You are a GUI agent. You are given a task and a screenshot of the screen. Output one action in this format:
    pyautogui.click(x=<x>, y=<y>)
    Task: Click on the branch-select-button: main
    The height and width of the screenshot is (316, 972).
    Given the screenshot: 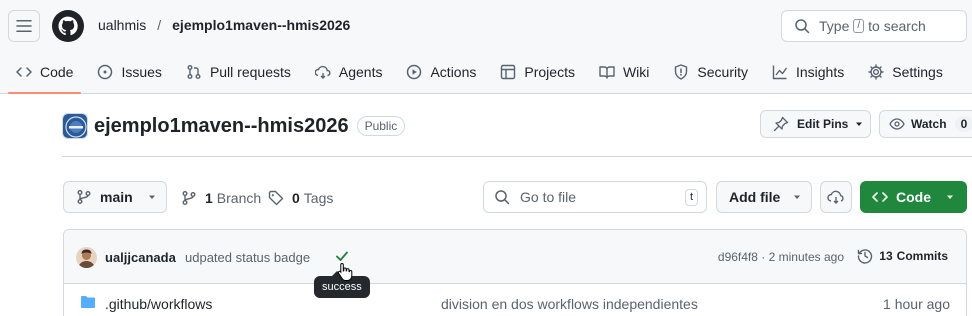 What is the action you would take?
    pyautogui.click(x=115, y=197)
    